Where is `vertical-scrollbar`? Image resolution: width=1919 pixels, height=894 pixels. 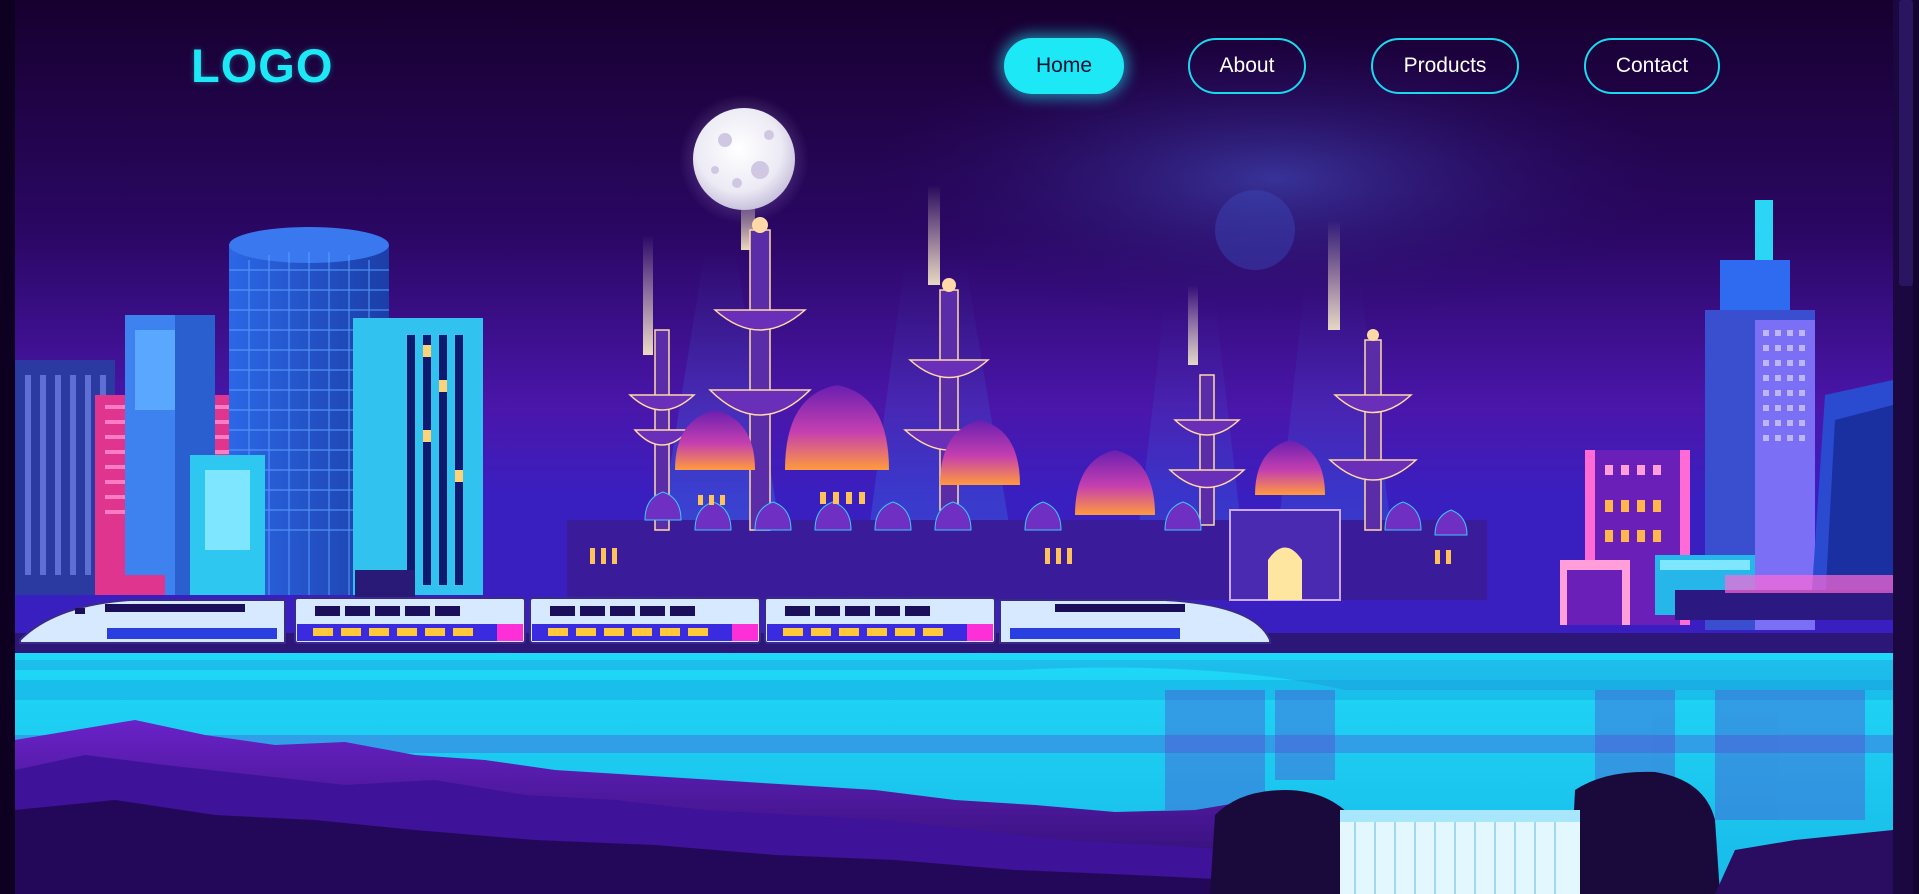 vertical-scrollbar is located at coordinates (1906, 447).